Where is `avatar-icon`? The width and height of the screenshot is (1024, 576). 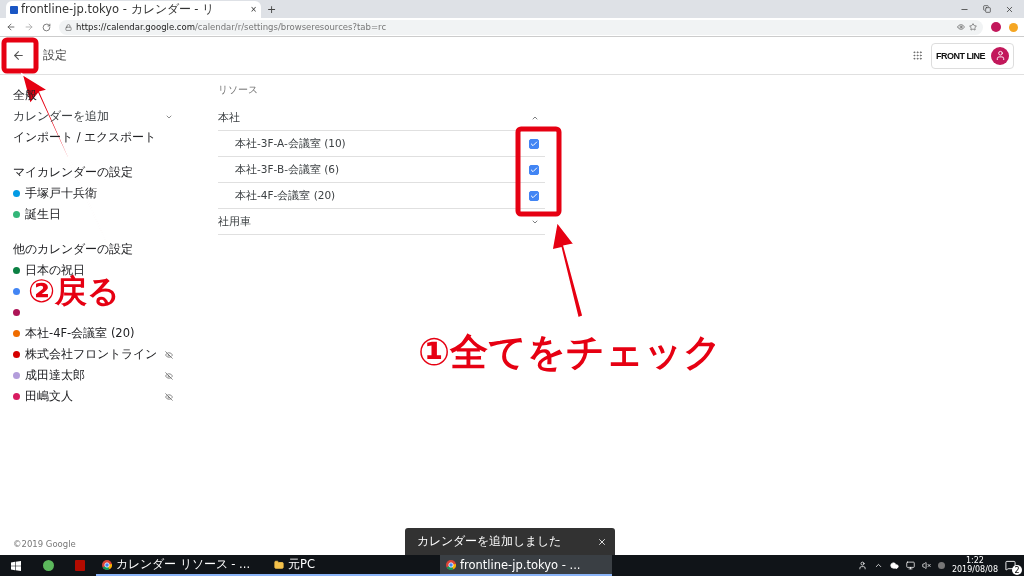 avatar-icon is located at coordinates (1000, 55).